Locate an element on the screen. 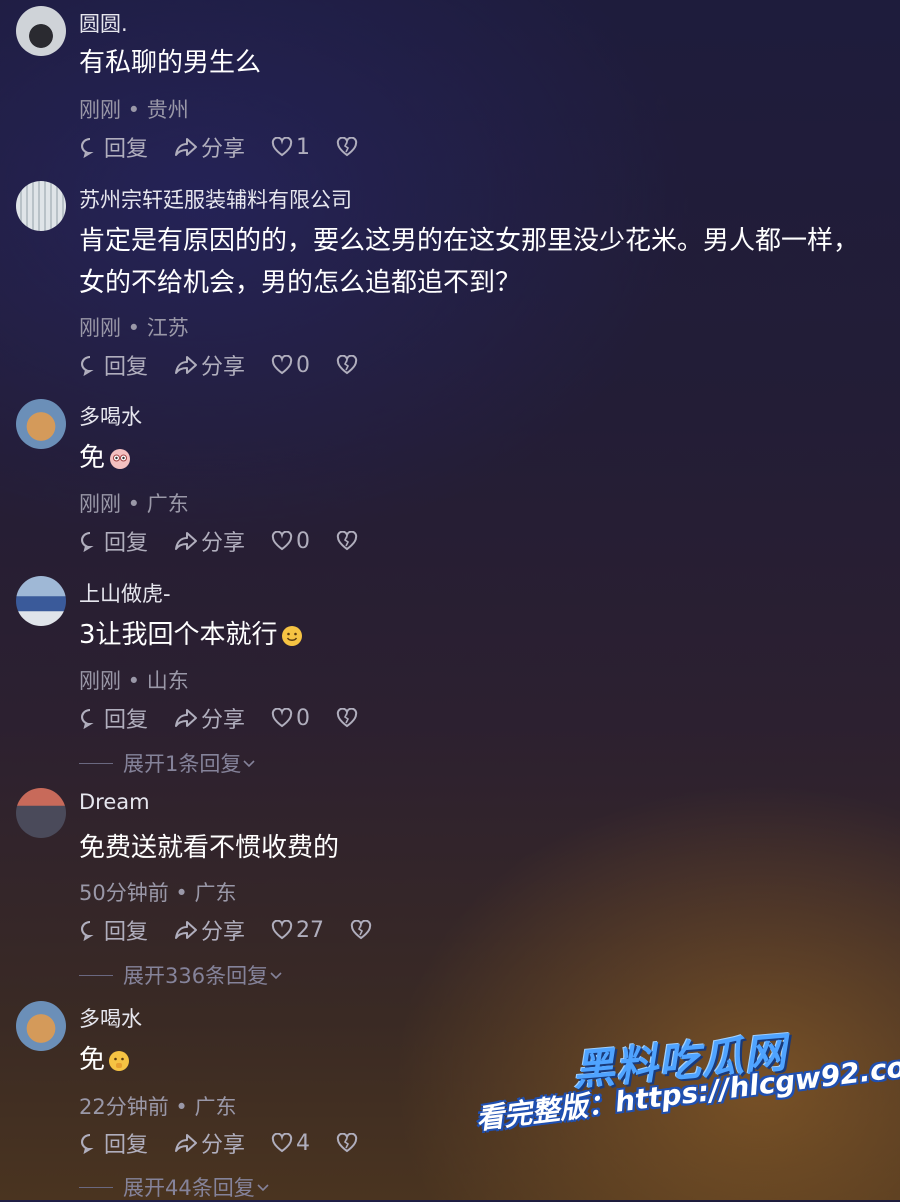 The width and height of the screenshot is (900, 1202). comment-actions: 回复 分享 4 is located at coordinates (233, 1143).